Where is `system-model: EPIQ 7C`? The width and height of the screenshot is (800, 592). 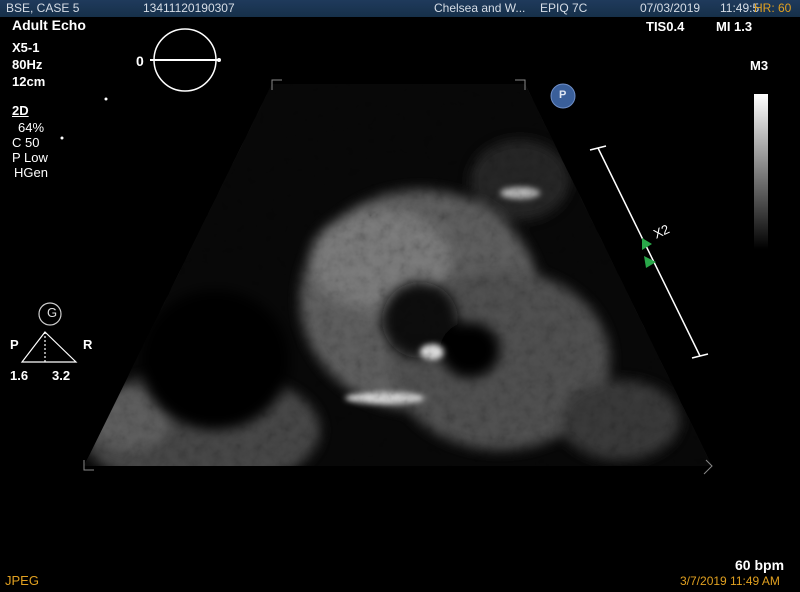 system-model: EPIQ 7C is located at coordinates (564, 8).